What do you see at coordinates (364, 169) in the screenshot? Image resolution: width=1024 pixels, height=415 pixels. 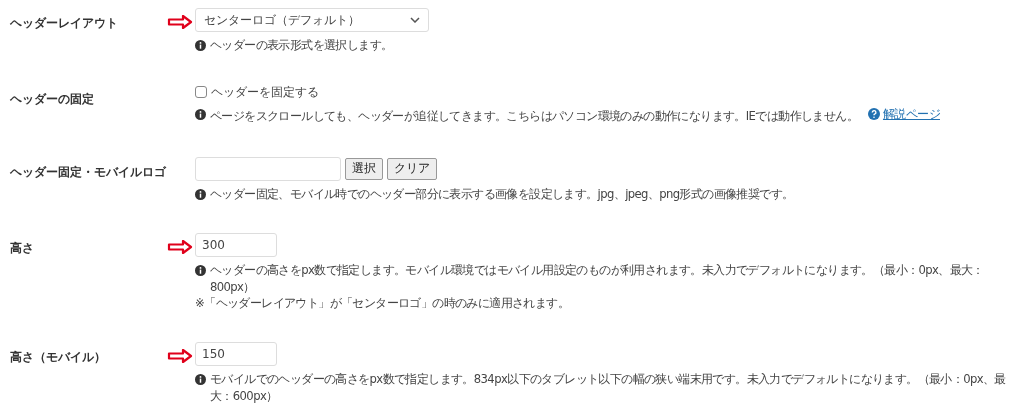 I see `image-button: 選択` at bounding box center [364, 169].